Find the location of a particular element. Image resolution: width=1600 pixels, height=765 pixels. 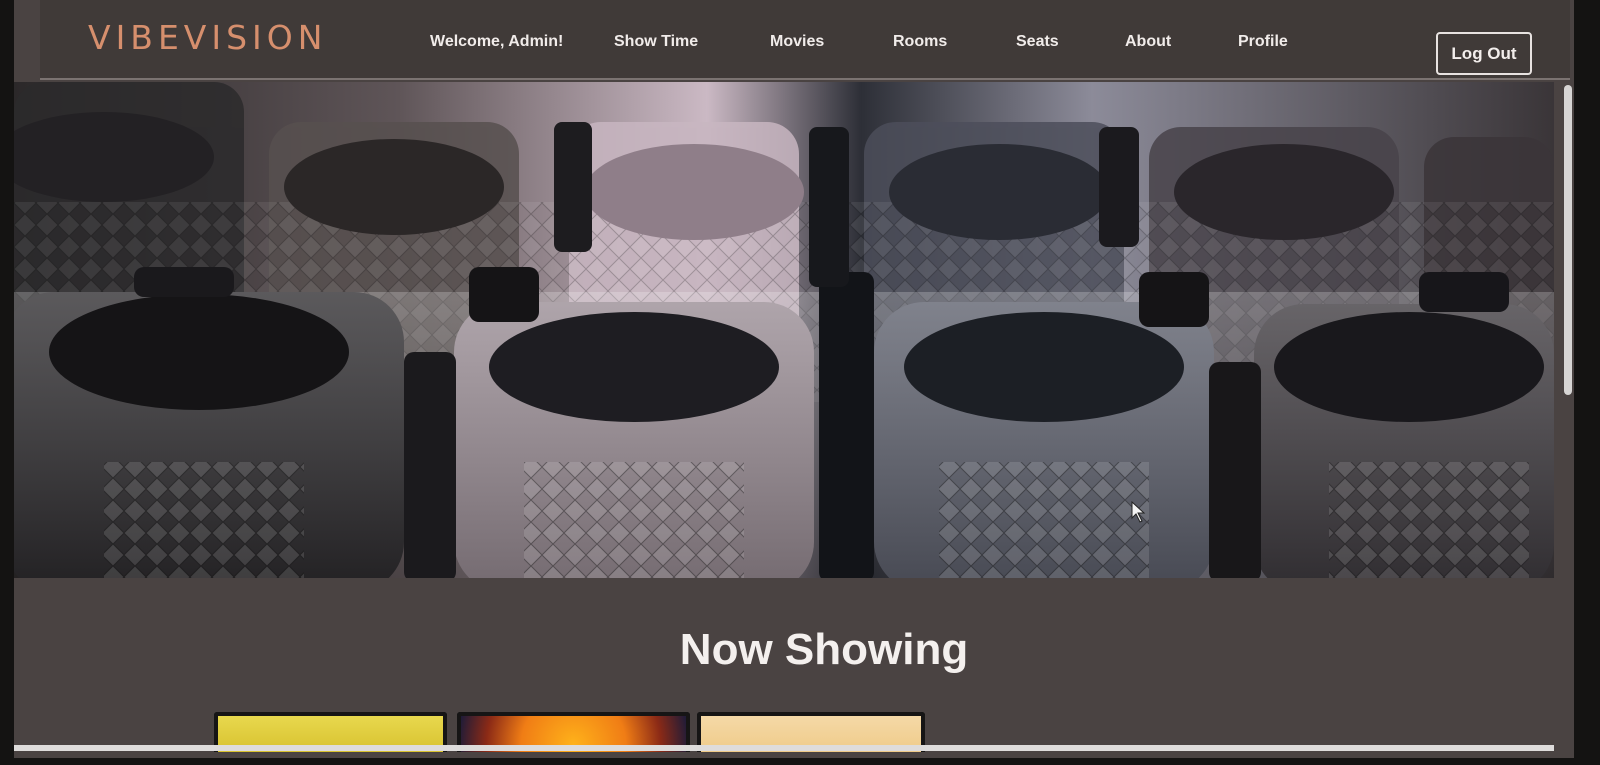

horizontal-scrollbar is located at coordinates (784, 748).